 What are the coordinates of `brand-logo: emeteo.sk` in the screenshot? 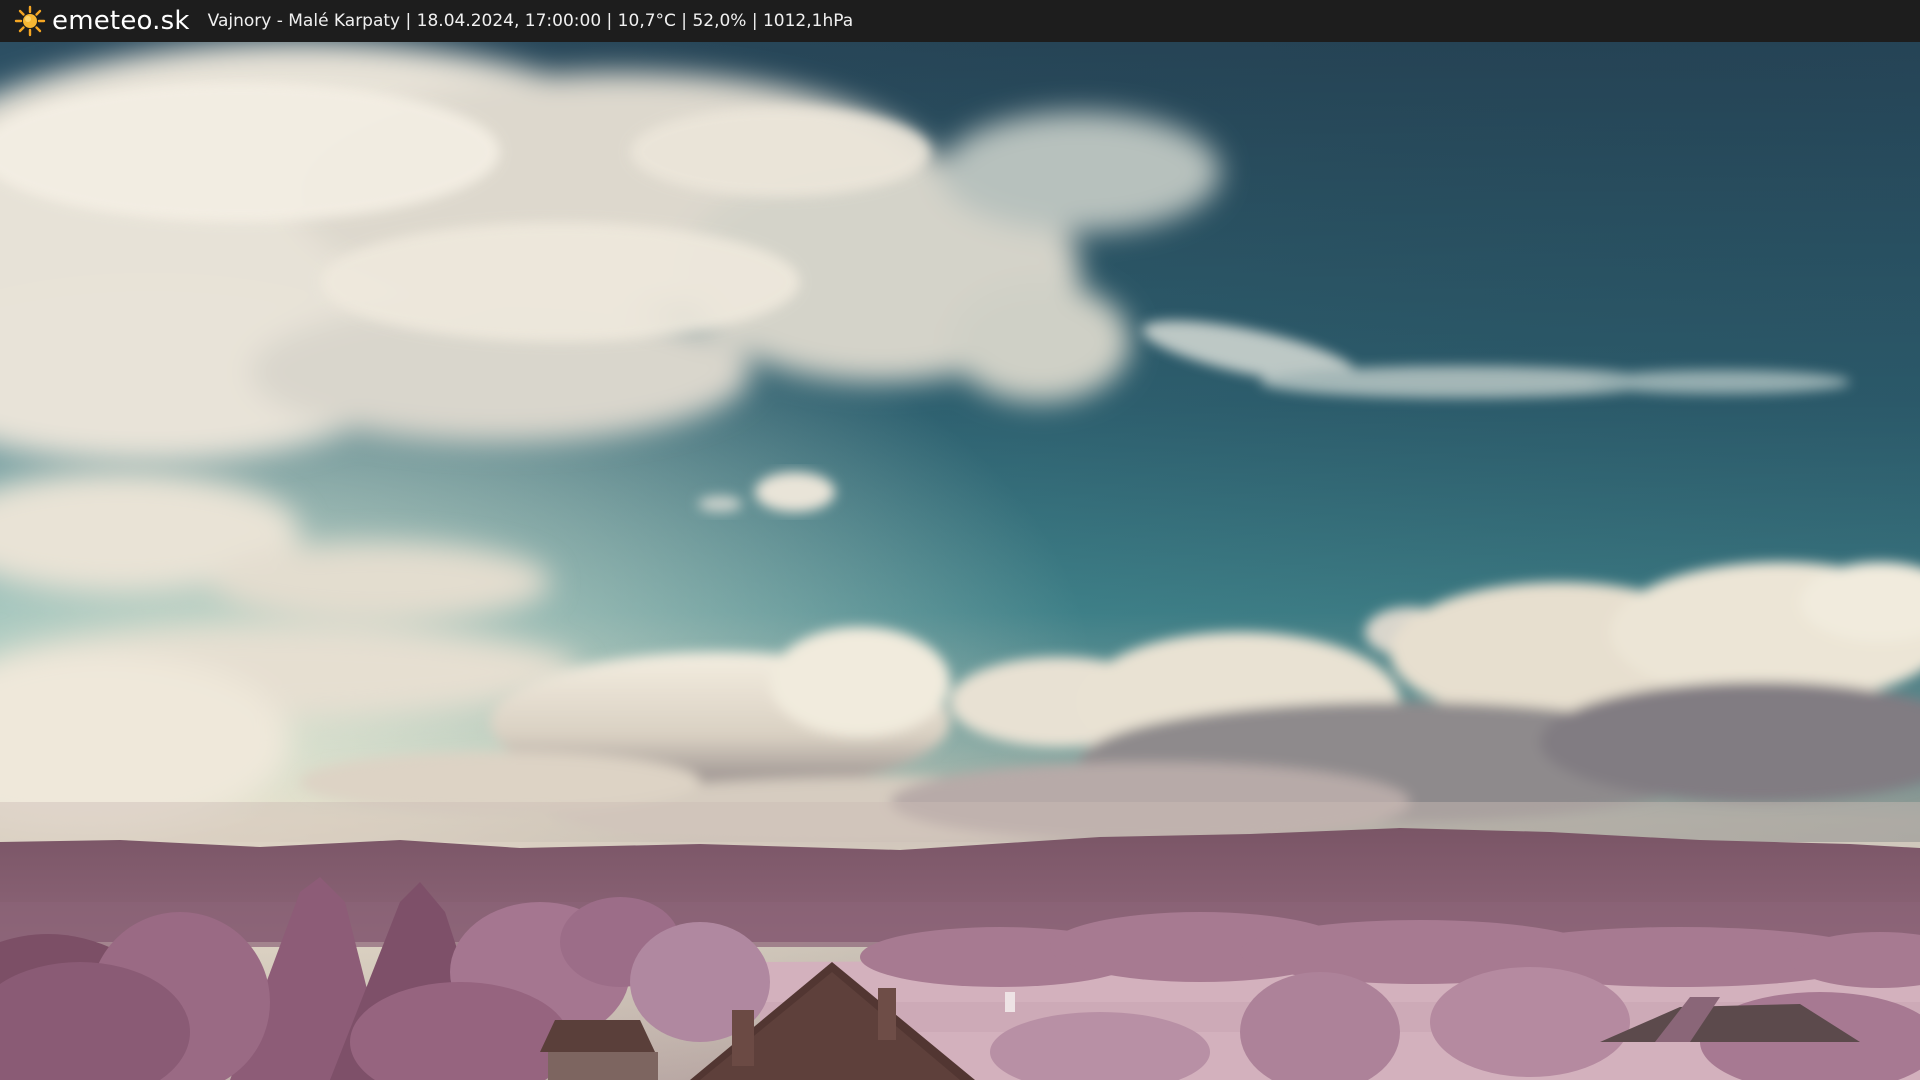 It's located at (102, 21).